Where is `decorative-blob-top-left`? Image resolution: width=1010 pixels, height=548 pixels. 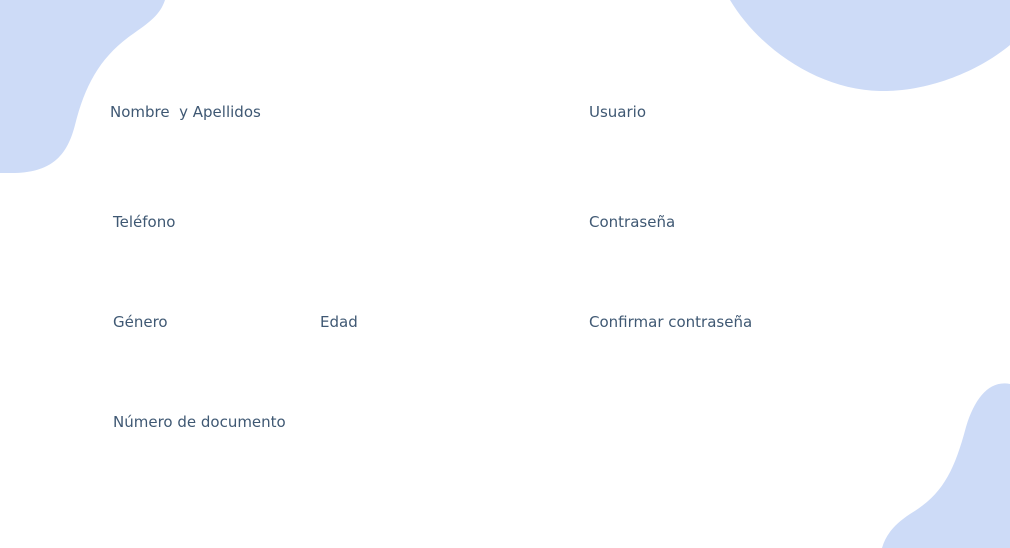
decorative-blob-top-left is located at coordinates (82, 86).